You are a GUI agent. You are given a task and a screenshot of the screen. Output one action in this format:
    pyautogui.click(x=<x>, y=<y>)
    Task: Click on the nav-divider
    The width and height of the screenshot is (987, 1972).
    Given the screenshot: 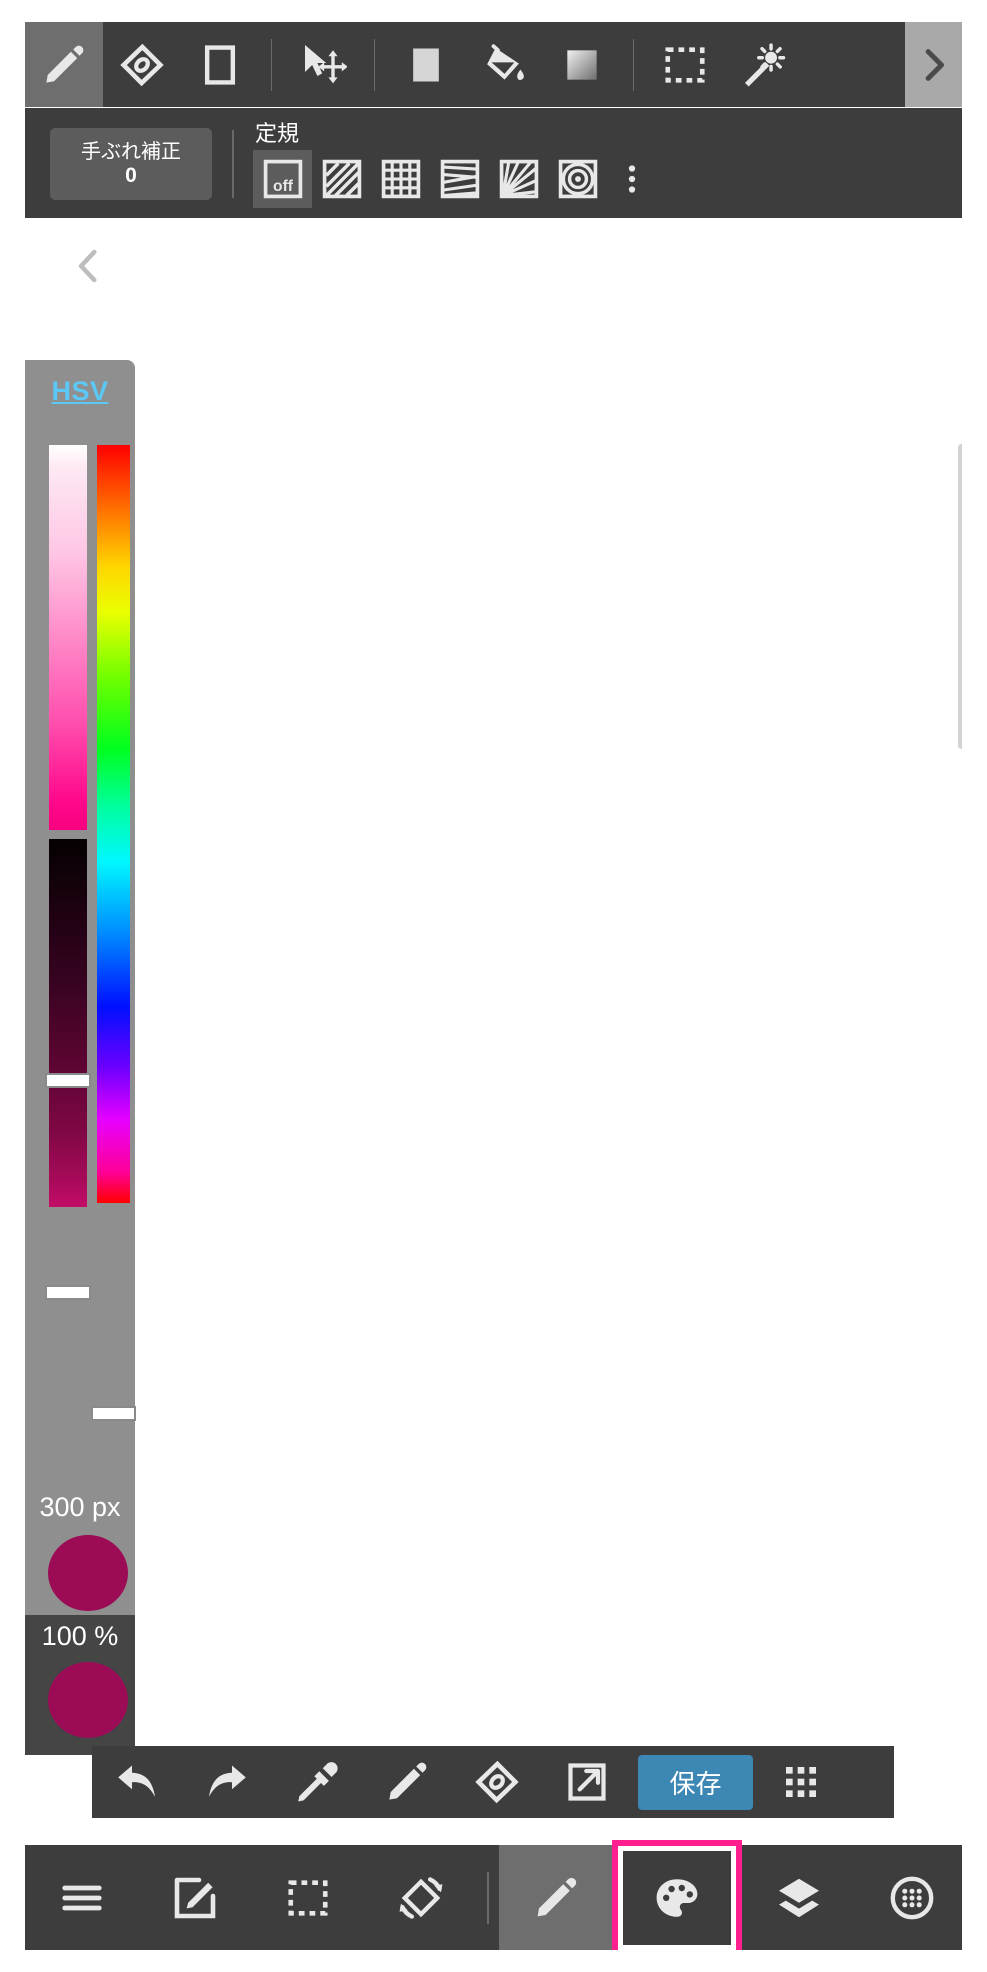 What is the action you would take?
    pyautogui.click(x=488, y=1897)
    